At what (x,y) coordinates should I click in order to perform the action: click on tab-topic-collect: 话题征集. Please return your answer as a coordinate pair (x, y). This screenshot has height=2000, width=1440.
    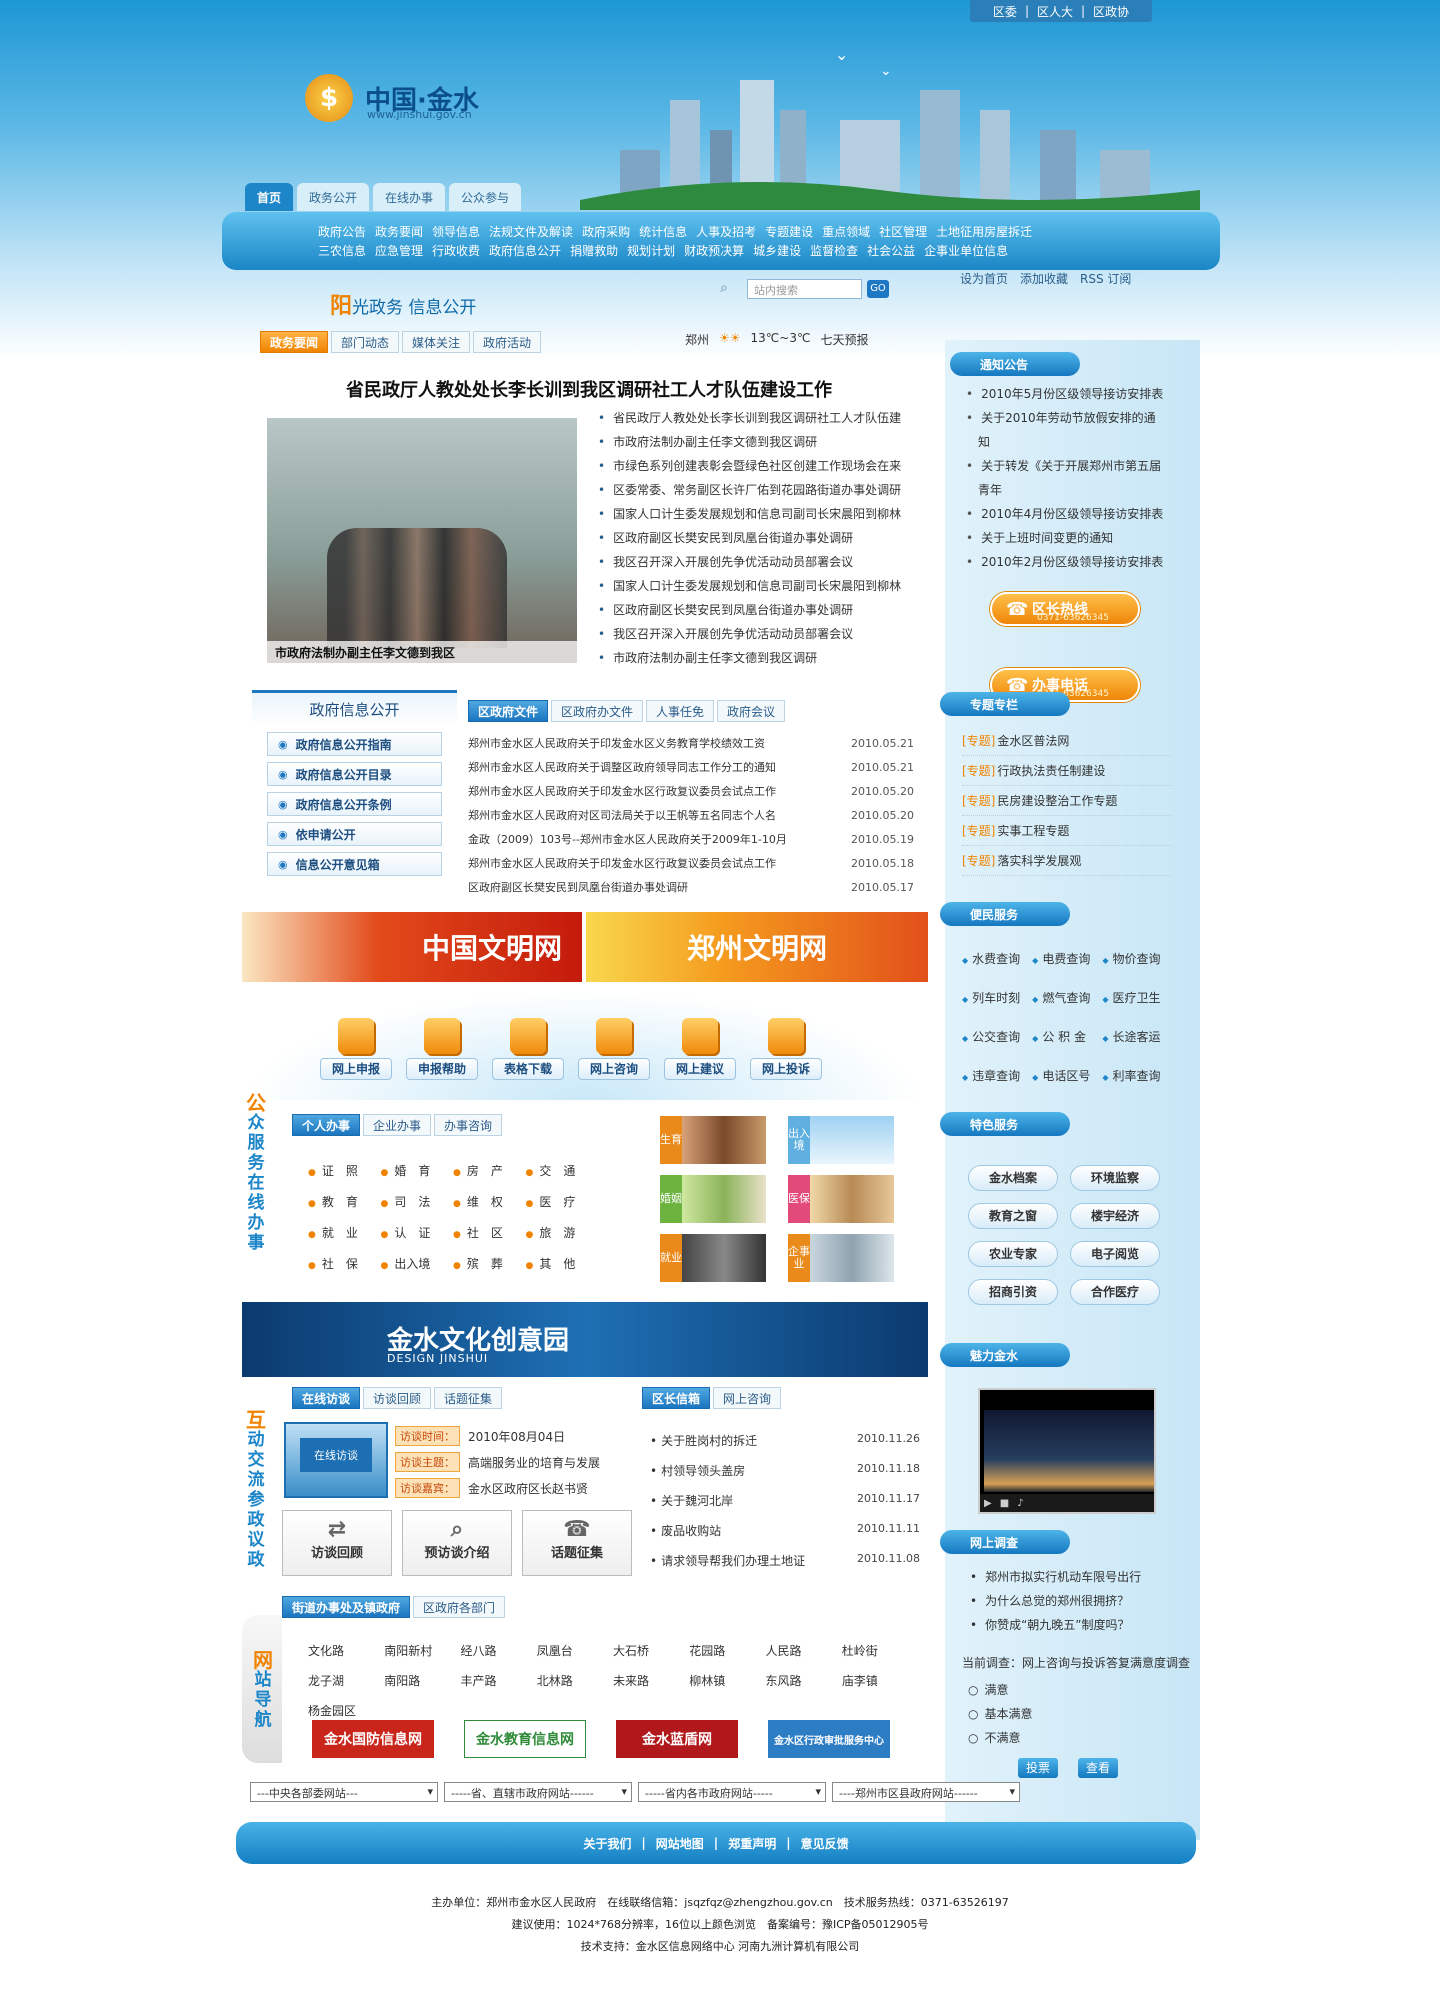
    Looking at the image, I should click on (468, 1398).